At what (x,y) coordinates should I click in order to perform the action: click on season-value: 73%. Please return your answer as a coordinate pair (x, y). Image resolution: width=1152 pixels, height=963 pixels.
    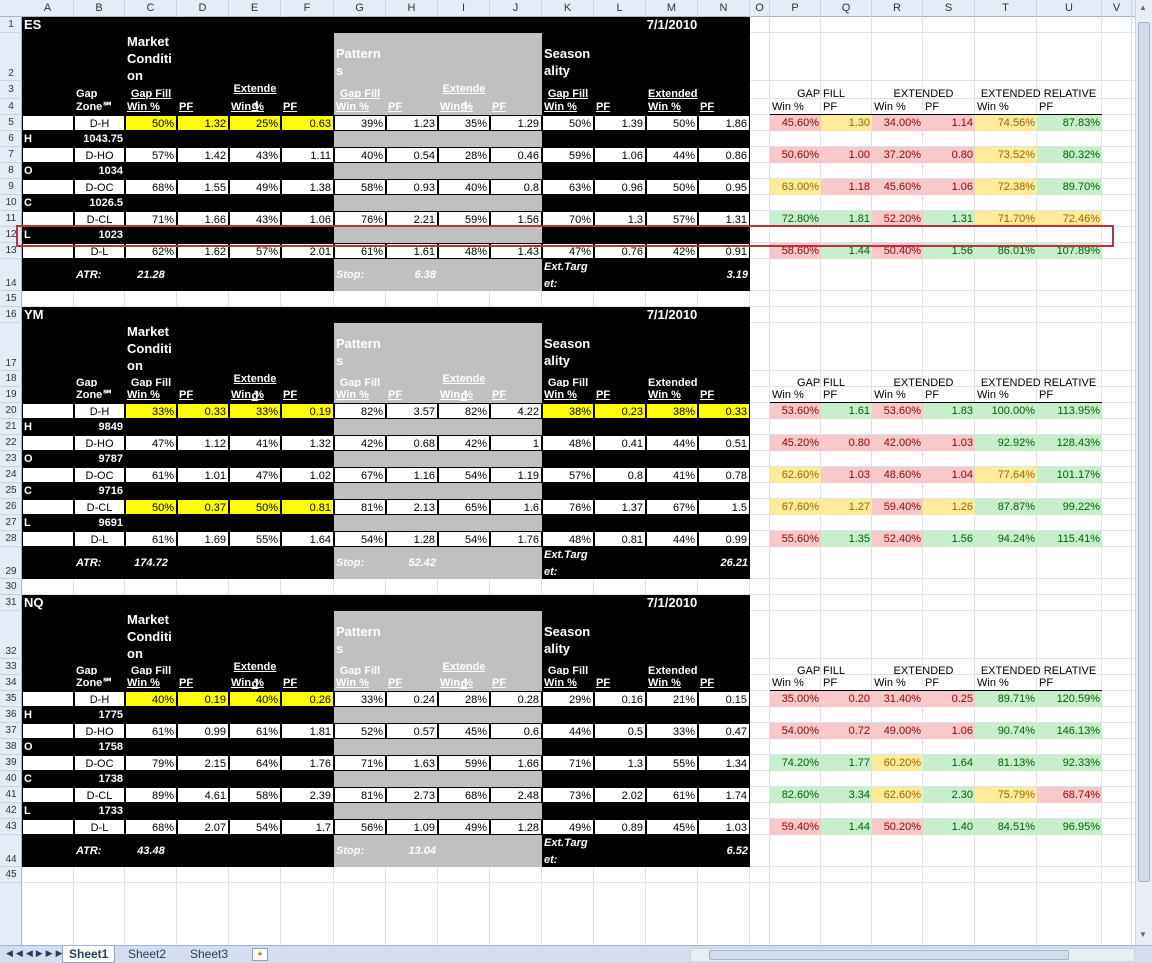
    Looking at the image, I should click on (568, 795).